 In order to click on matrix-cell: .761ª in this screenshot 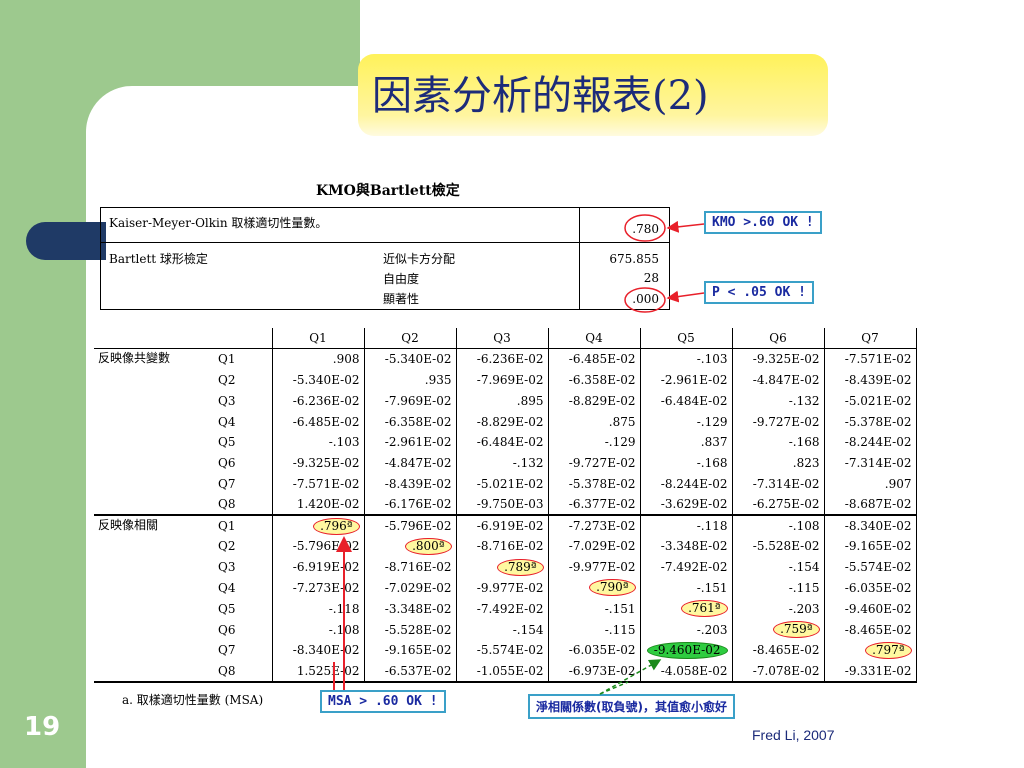, I will do `click(686, 609)`.